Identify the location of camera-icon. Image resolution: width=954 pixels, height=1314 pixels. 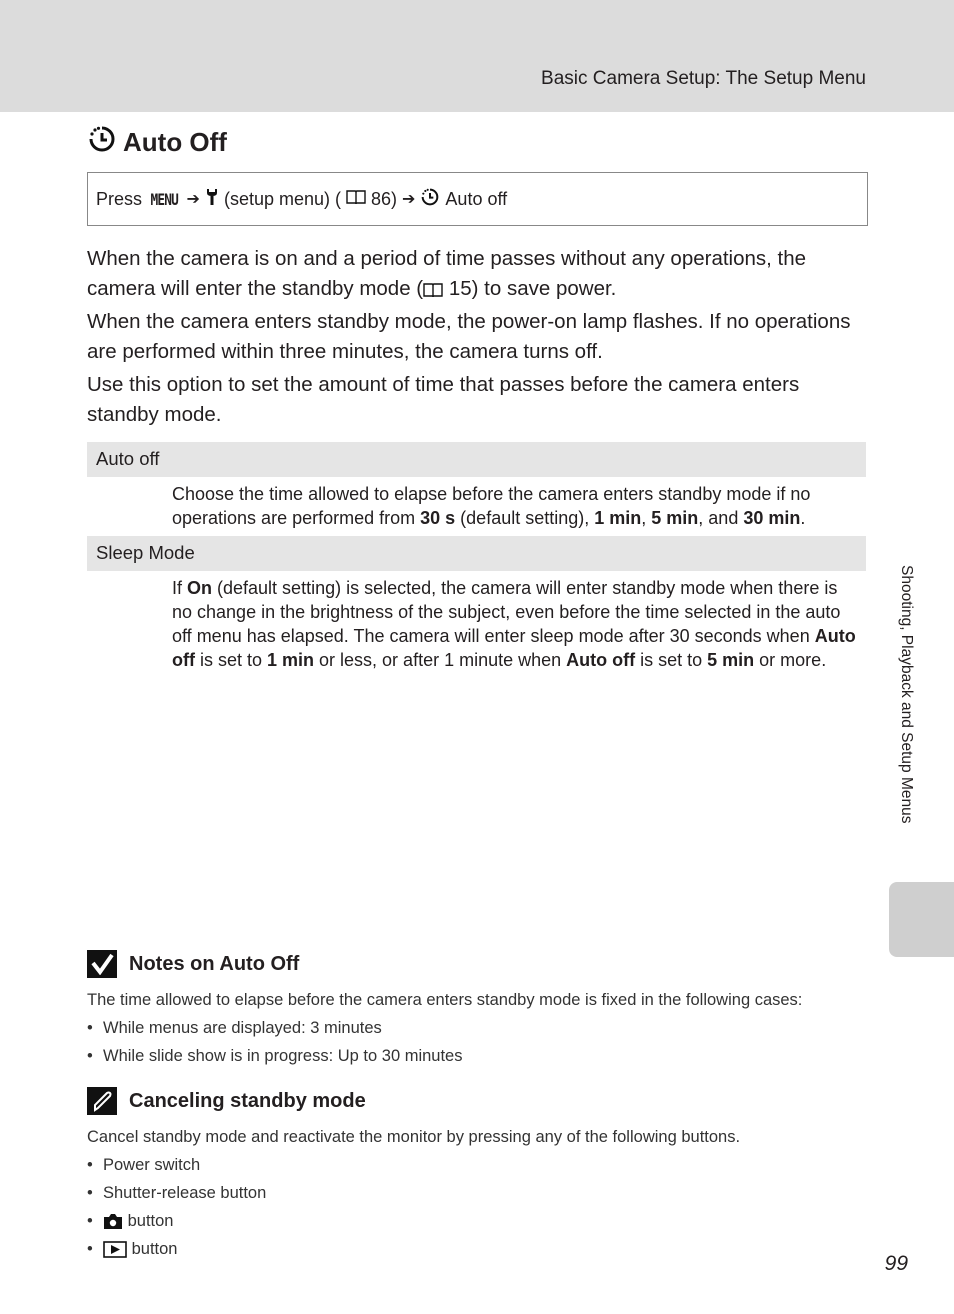
(113, 1221).